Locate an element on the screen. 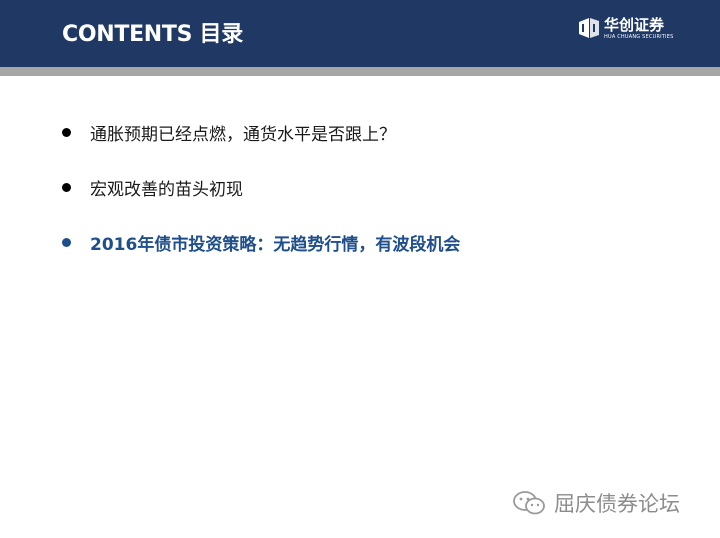  logo-subtitle: HUA CHUANG SECURITIES is located at coordinates (639, 37).